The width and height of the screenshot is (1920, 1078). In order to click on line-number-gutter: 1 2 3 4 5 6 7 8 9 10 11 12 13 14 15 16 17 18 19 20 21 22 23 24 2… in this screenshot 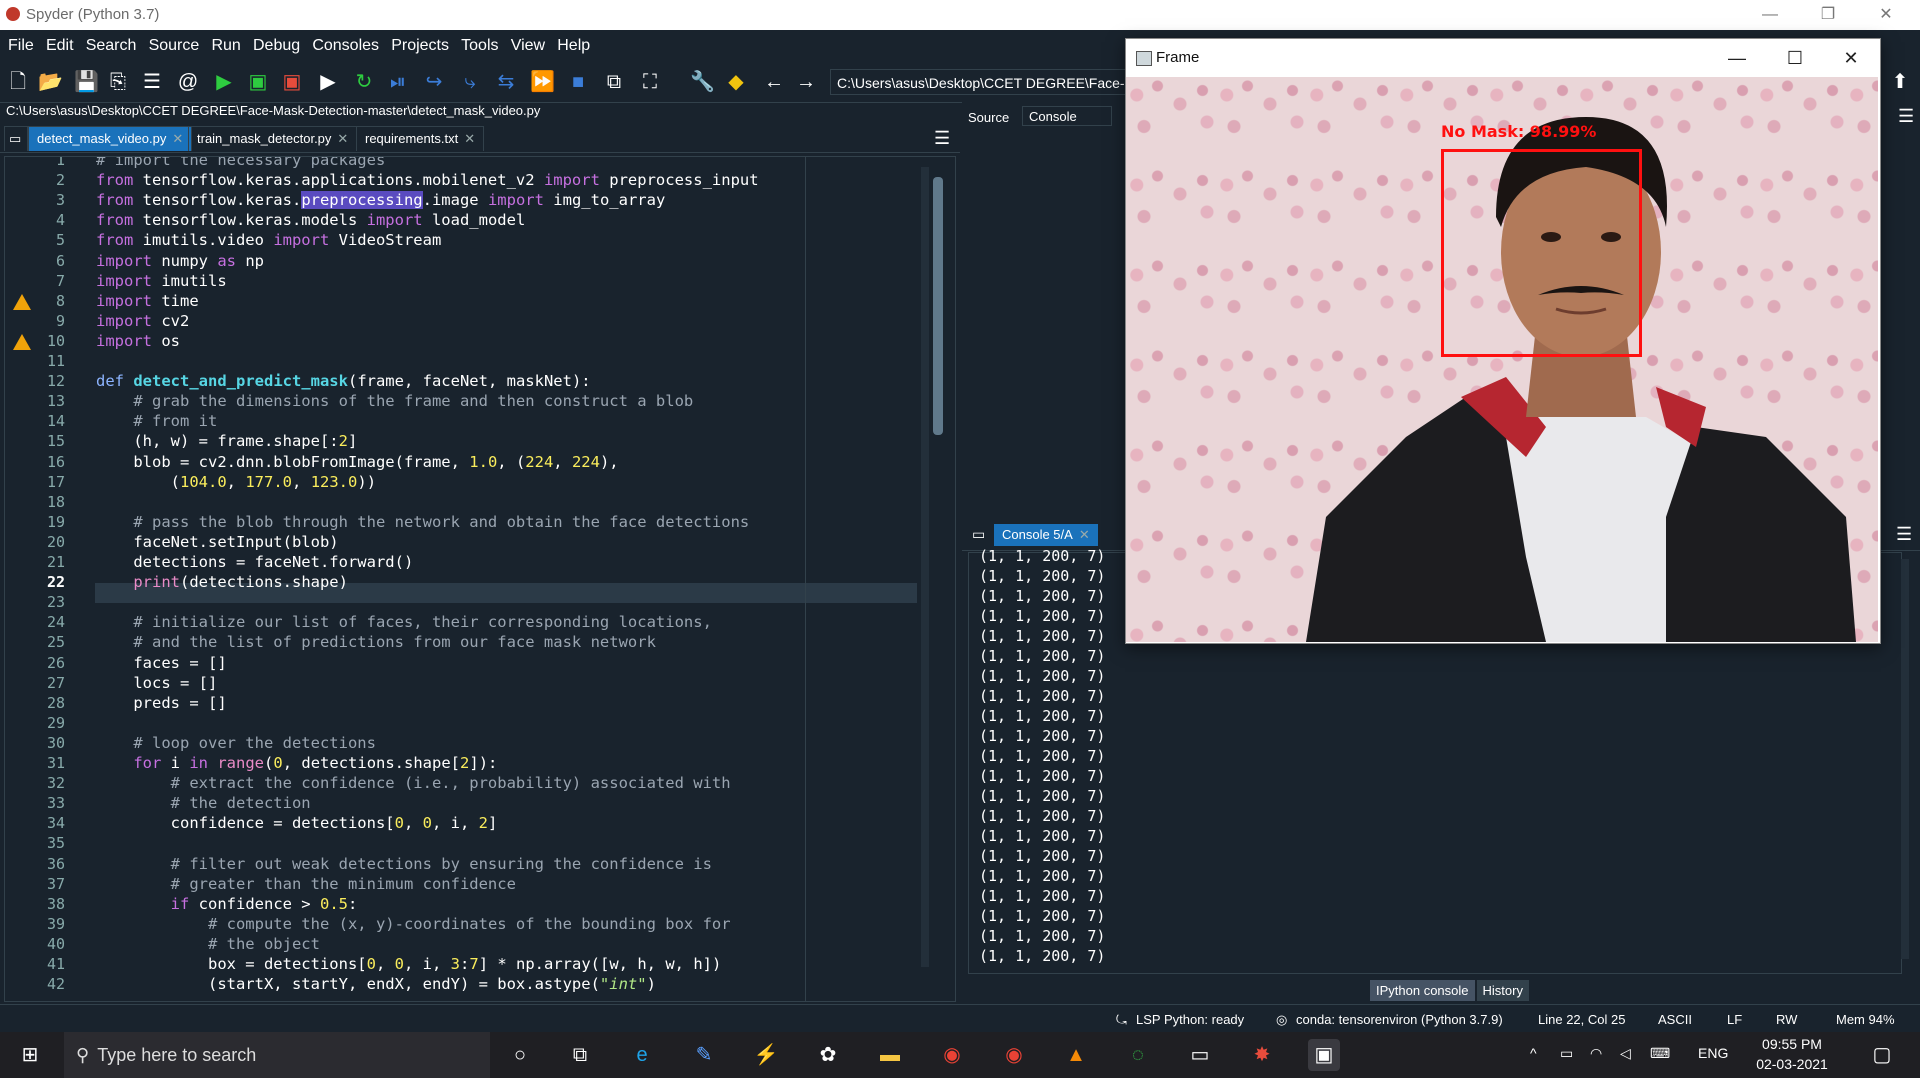, I will do `click(49, 579)`.